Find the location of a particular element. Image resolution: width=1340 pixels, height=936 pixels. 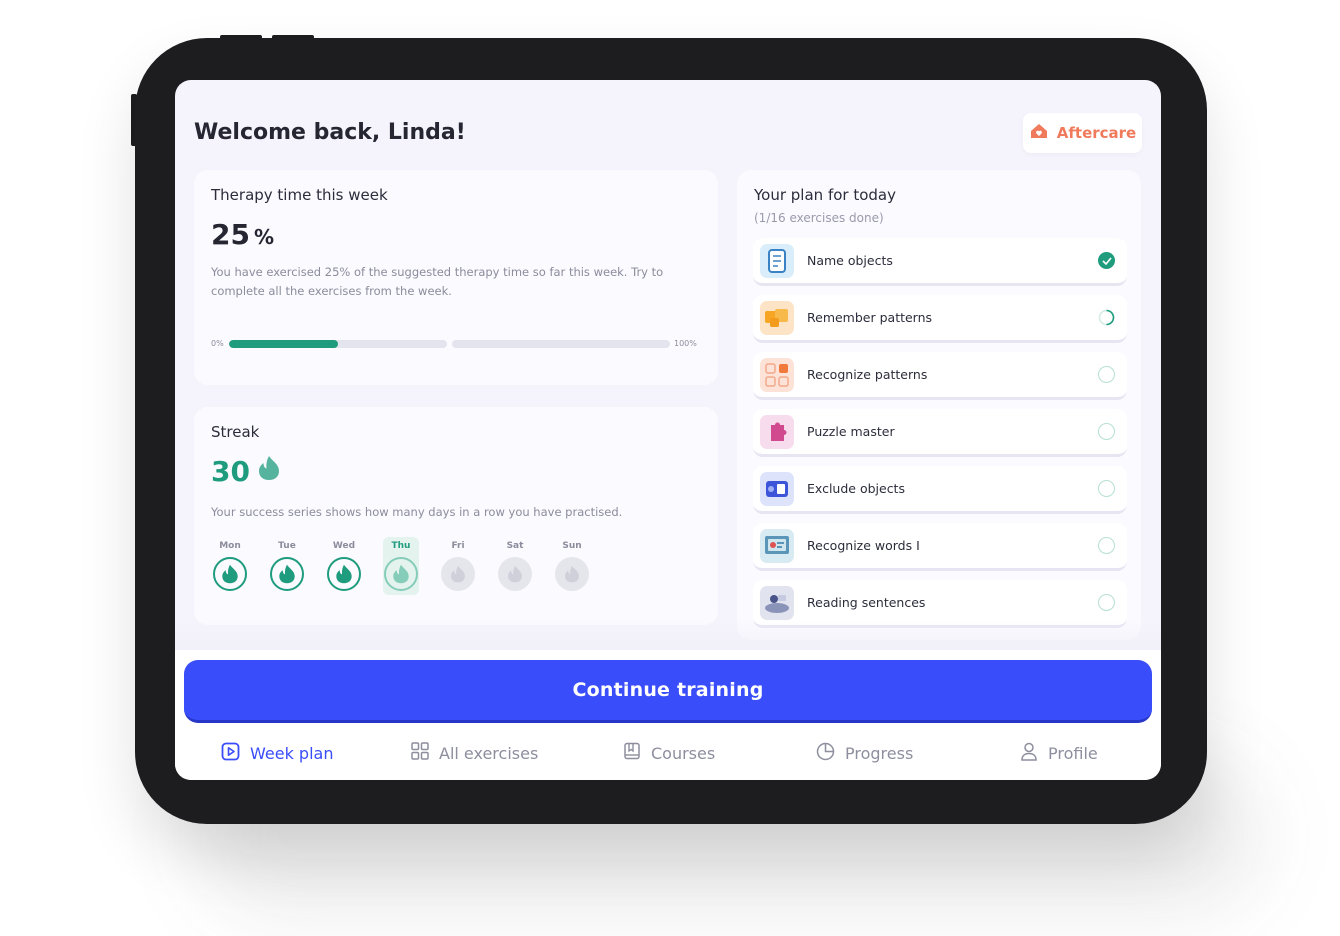

exercise-item-puzzle-master: Puzzle master is located at coordinates (940, 433).